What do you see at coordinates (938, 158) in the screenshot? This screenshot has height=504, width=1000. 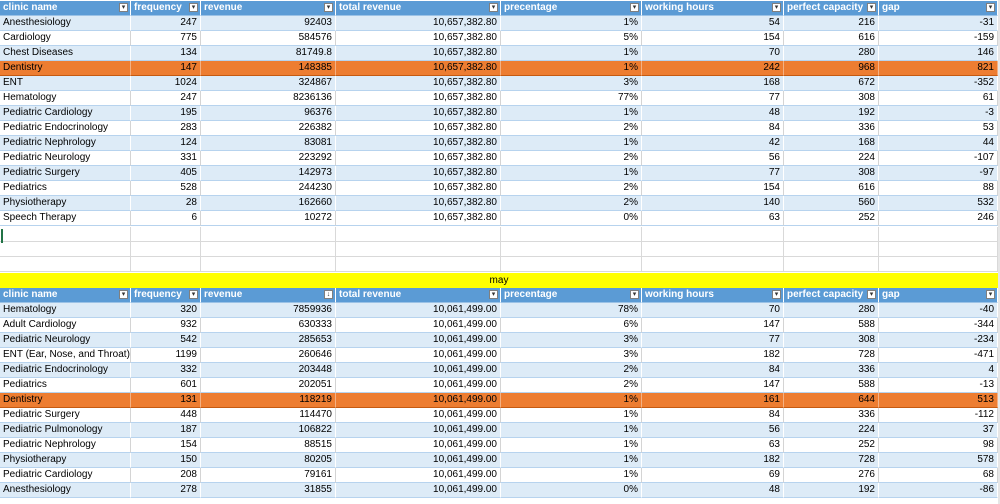 I see `cell-gap: -107` at bounding box center [938, 158].